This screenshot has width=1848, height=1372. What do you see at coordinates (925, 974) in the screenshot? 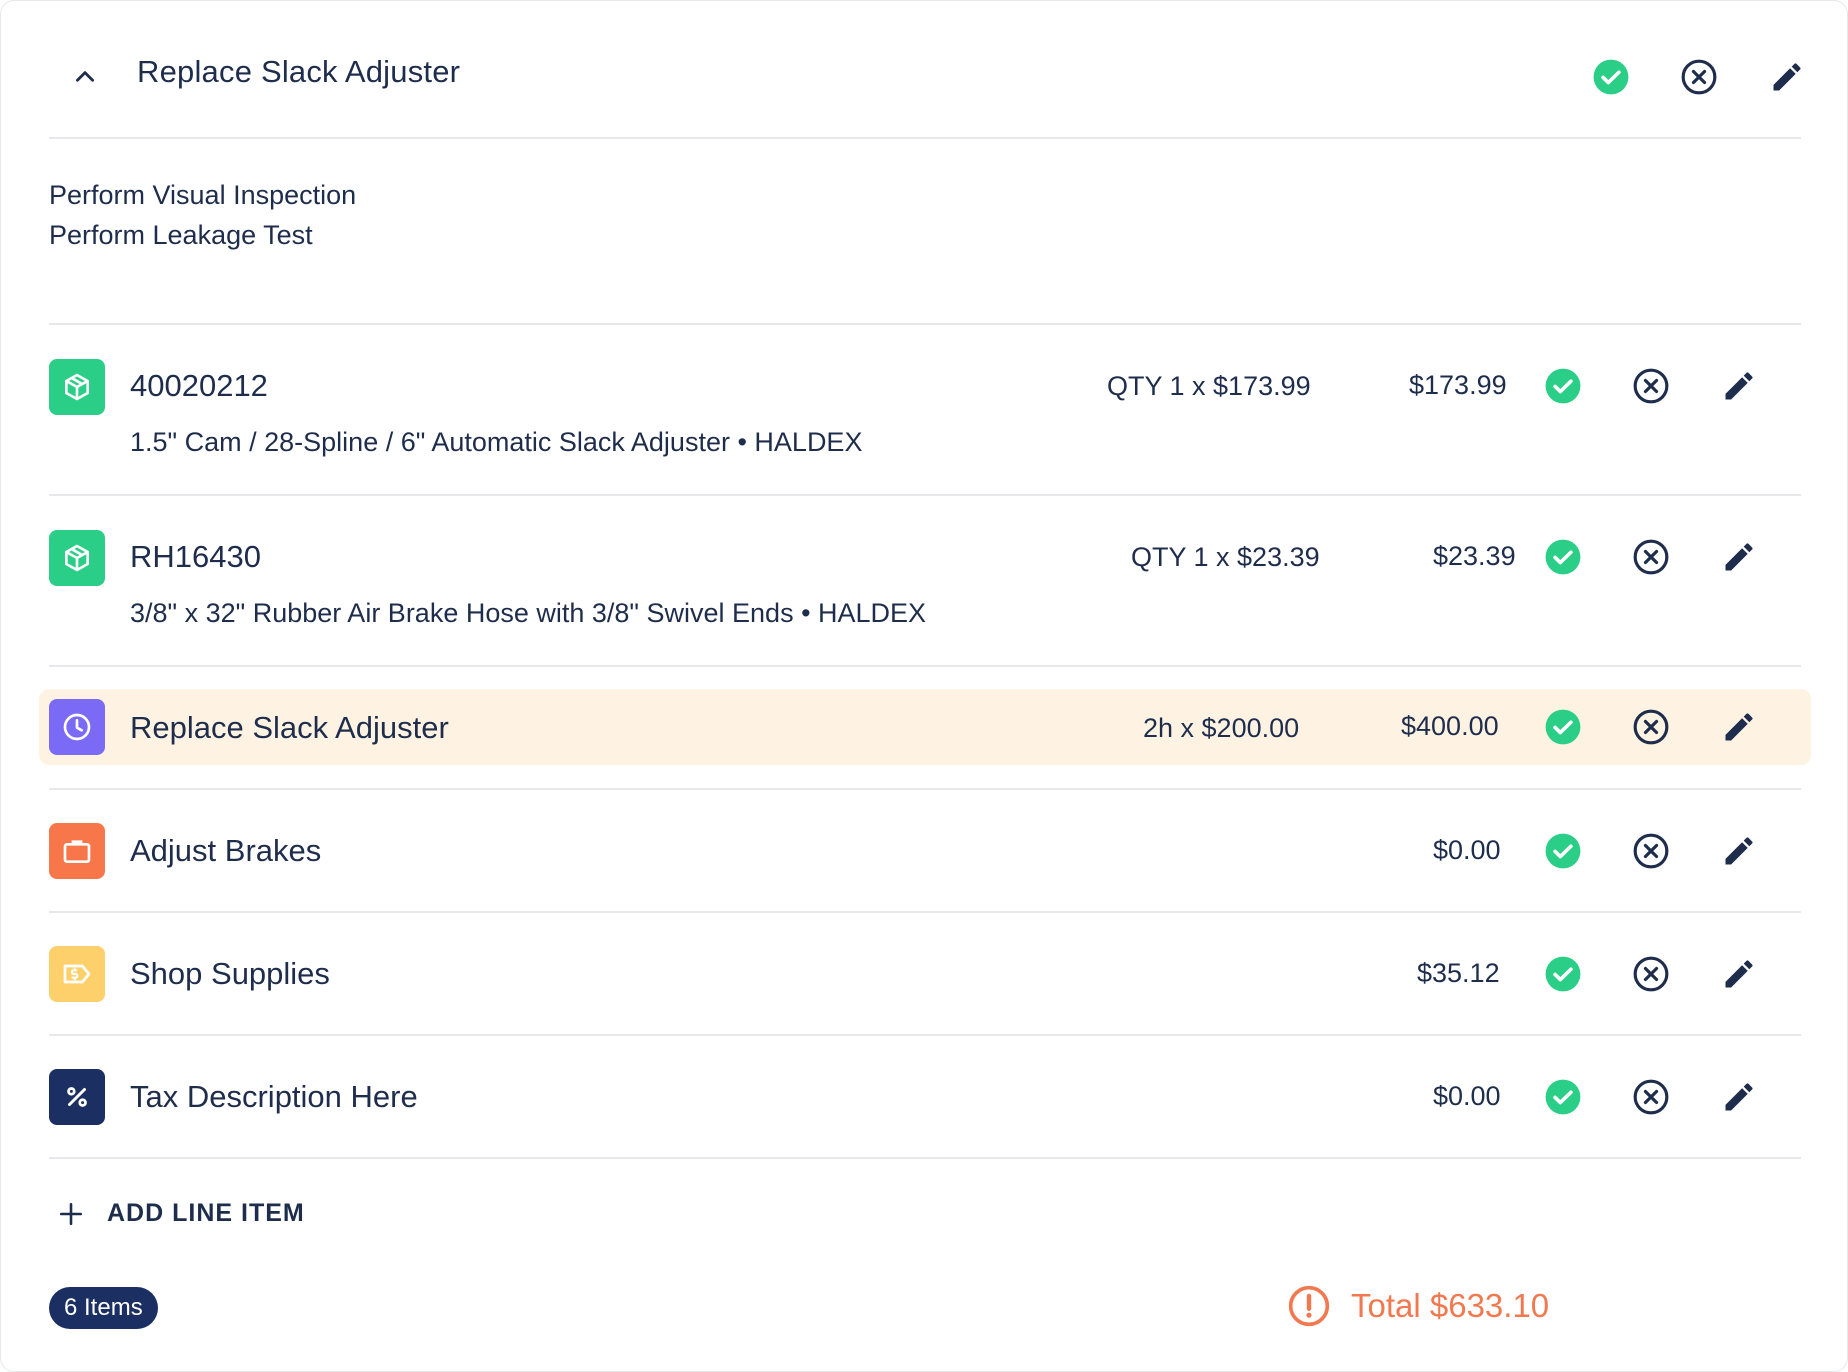
I see `line-item-row: Shop Supplies $35.12` at bounding box center [925, 974].